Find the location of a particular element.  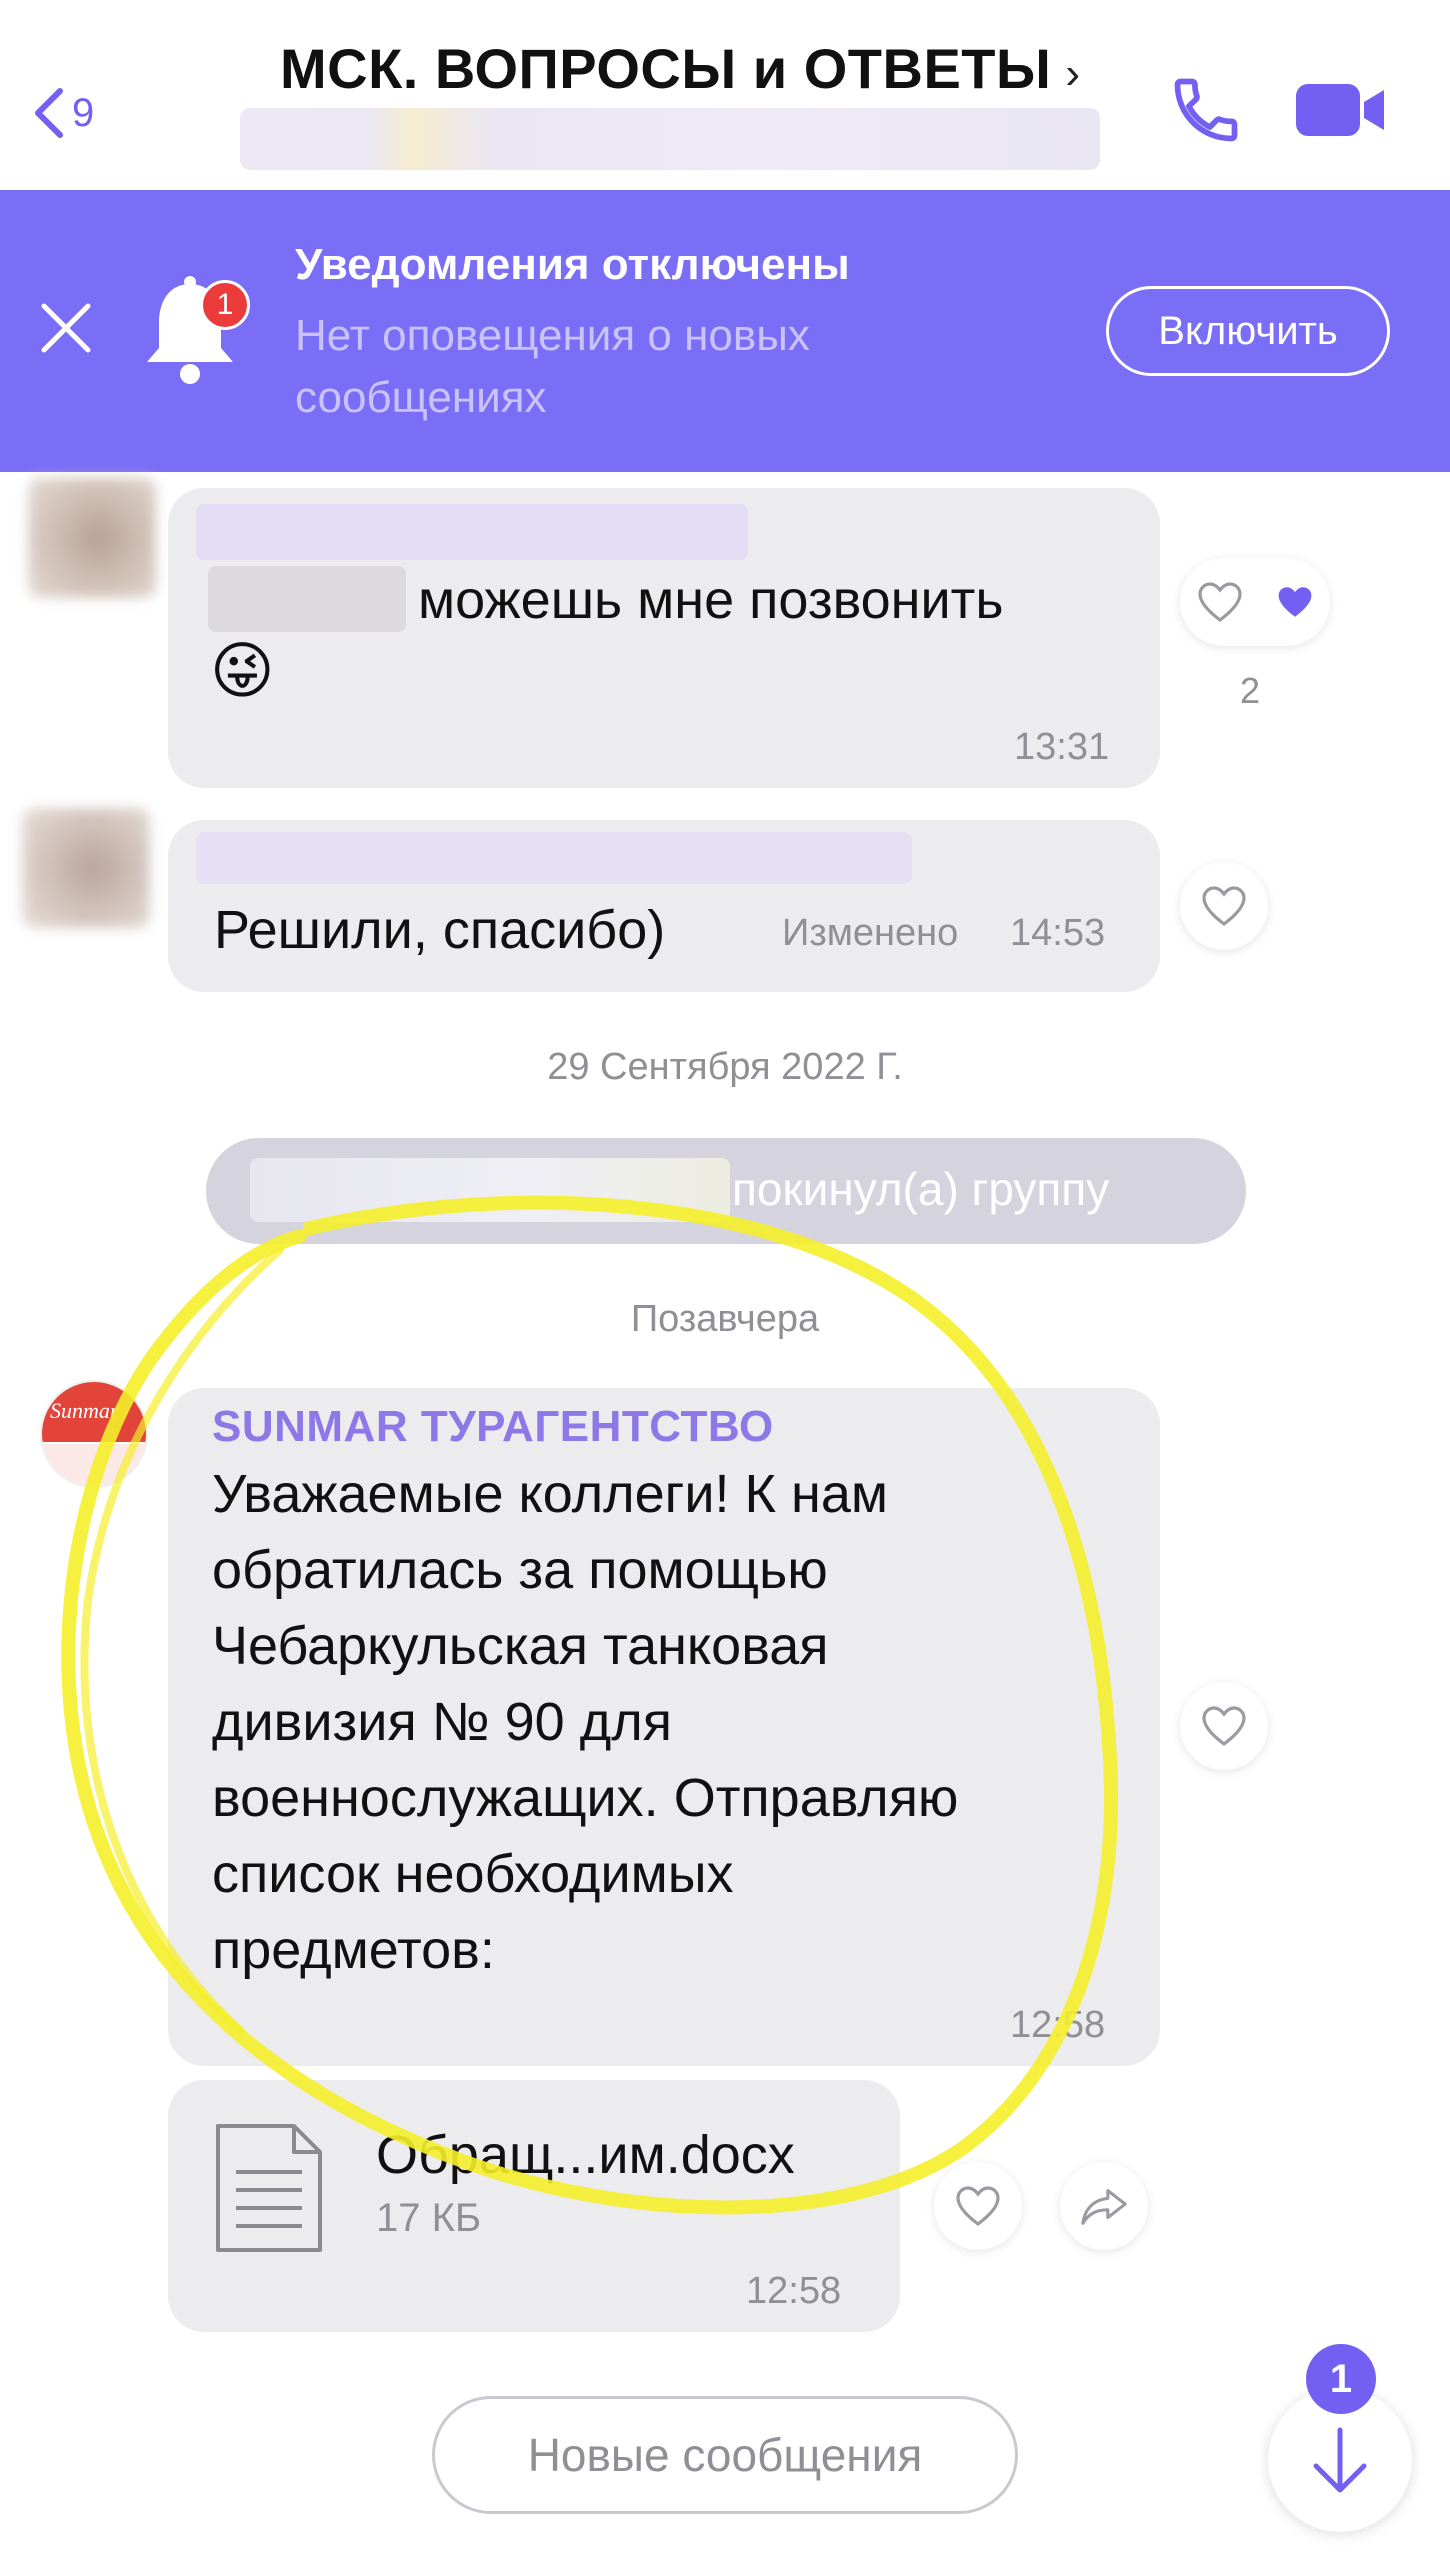

message-line: дивизия № 90 для is located at coordinates (442, 1722).